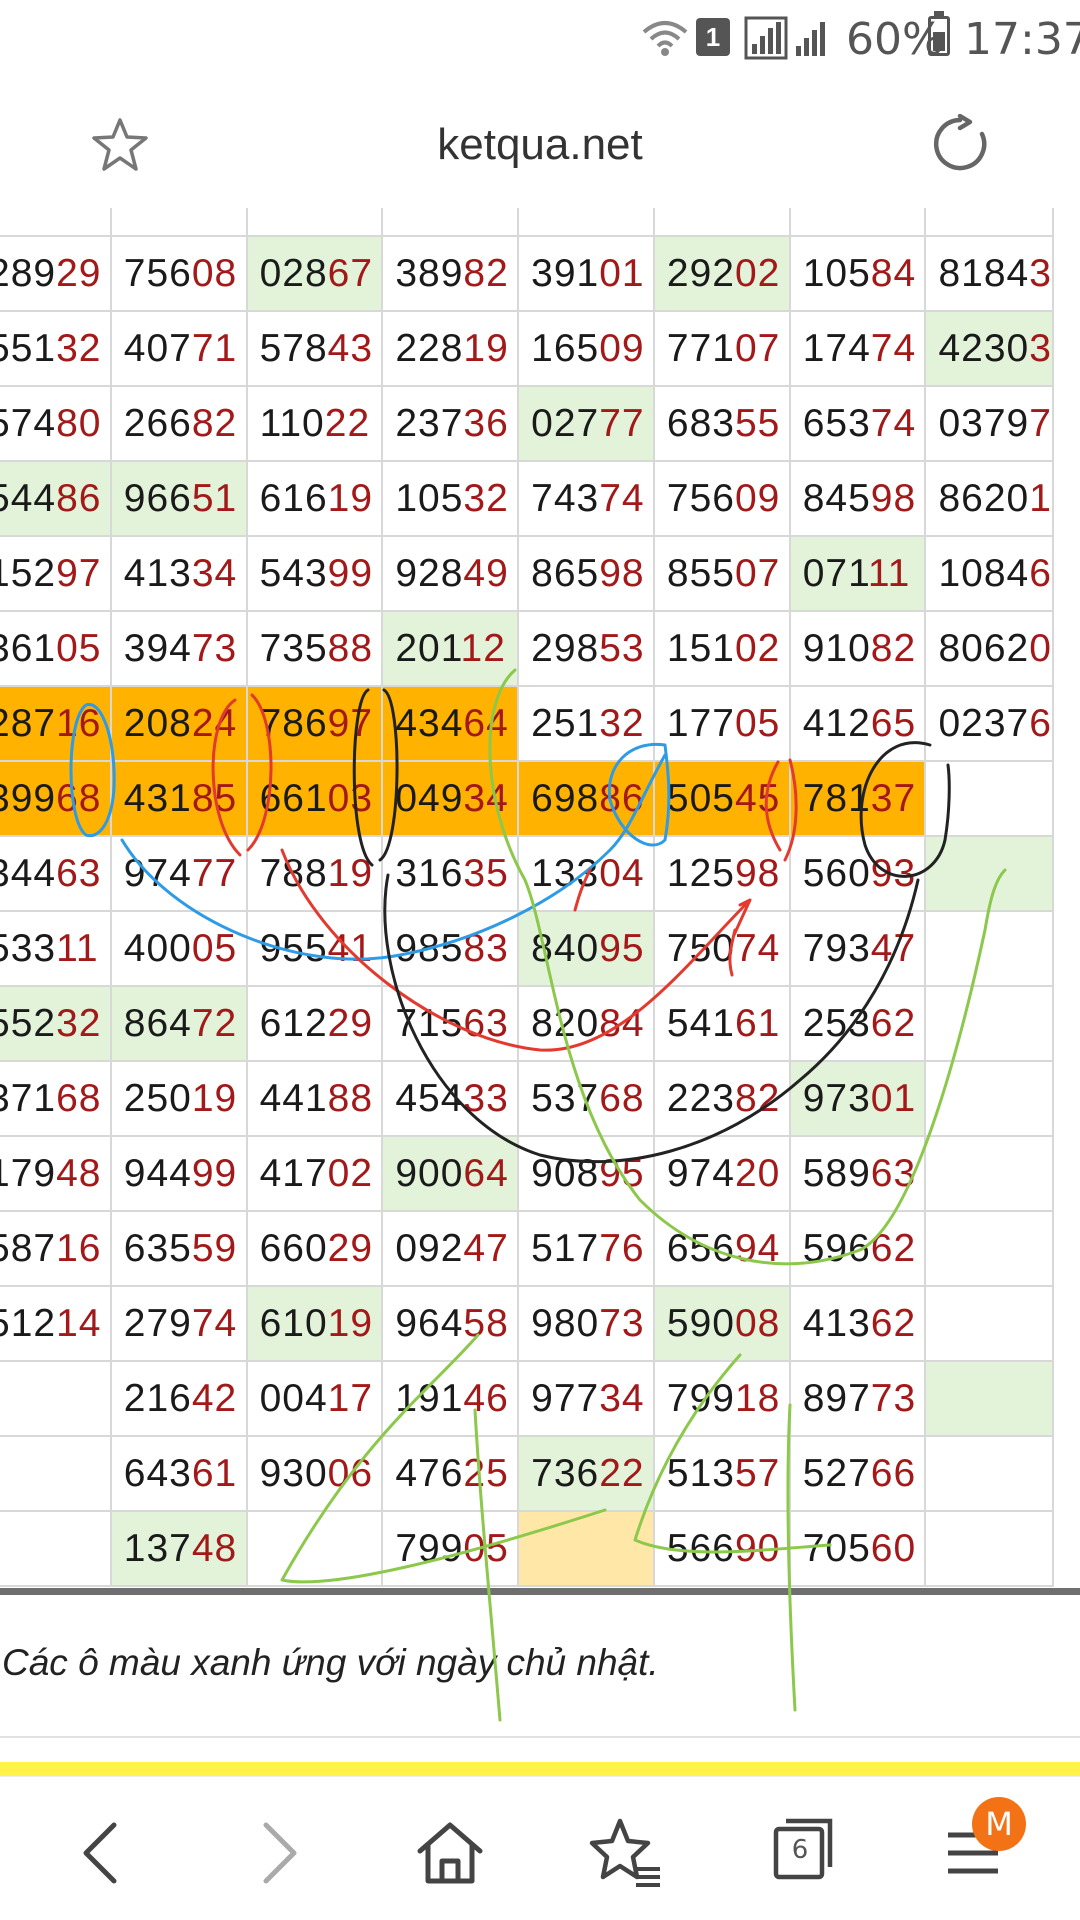 The image size is (1080, 1920). What do you see at coordinates (28, 798) in the screenshot?
I see `number-prefix: 399` at bounding box center [28, 798].